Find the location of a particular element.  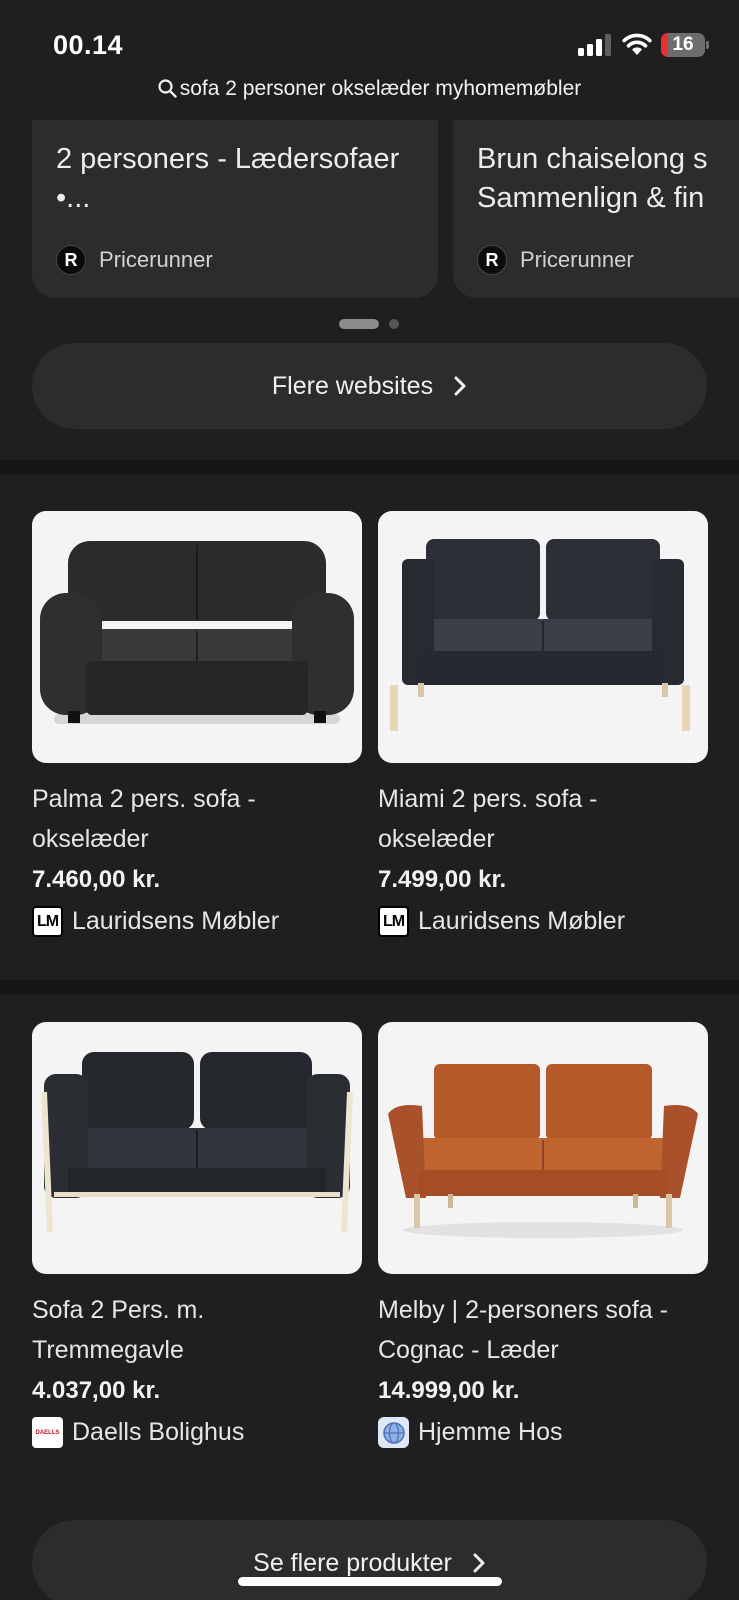

carousel-pagination is located at coordinates (369, 324).